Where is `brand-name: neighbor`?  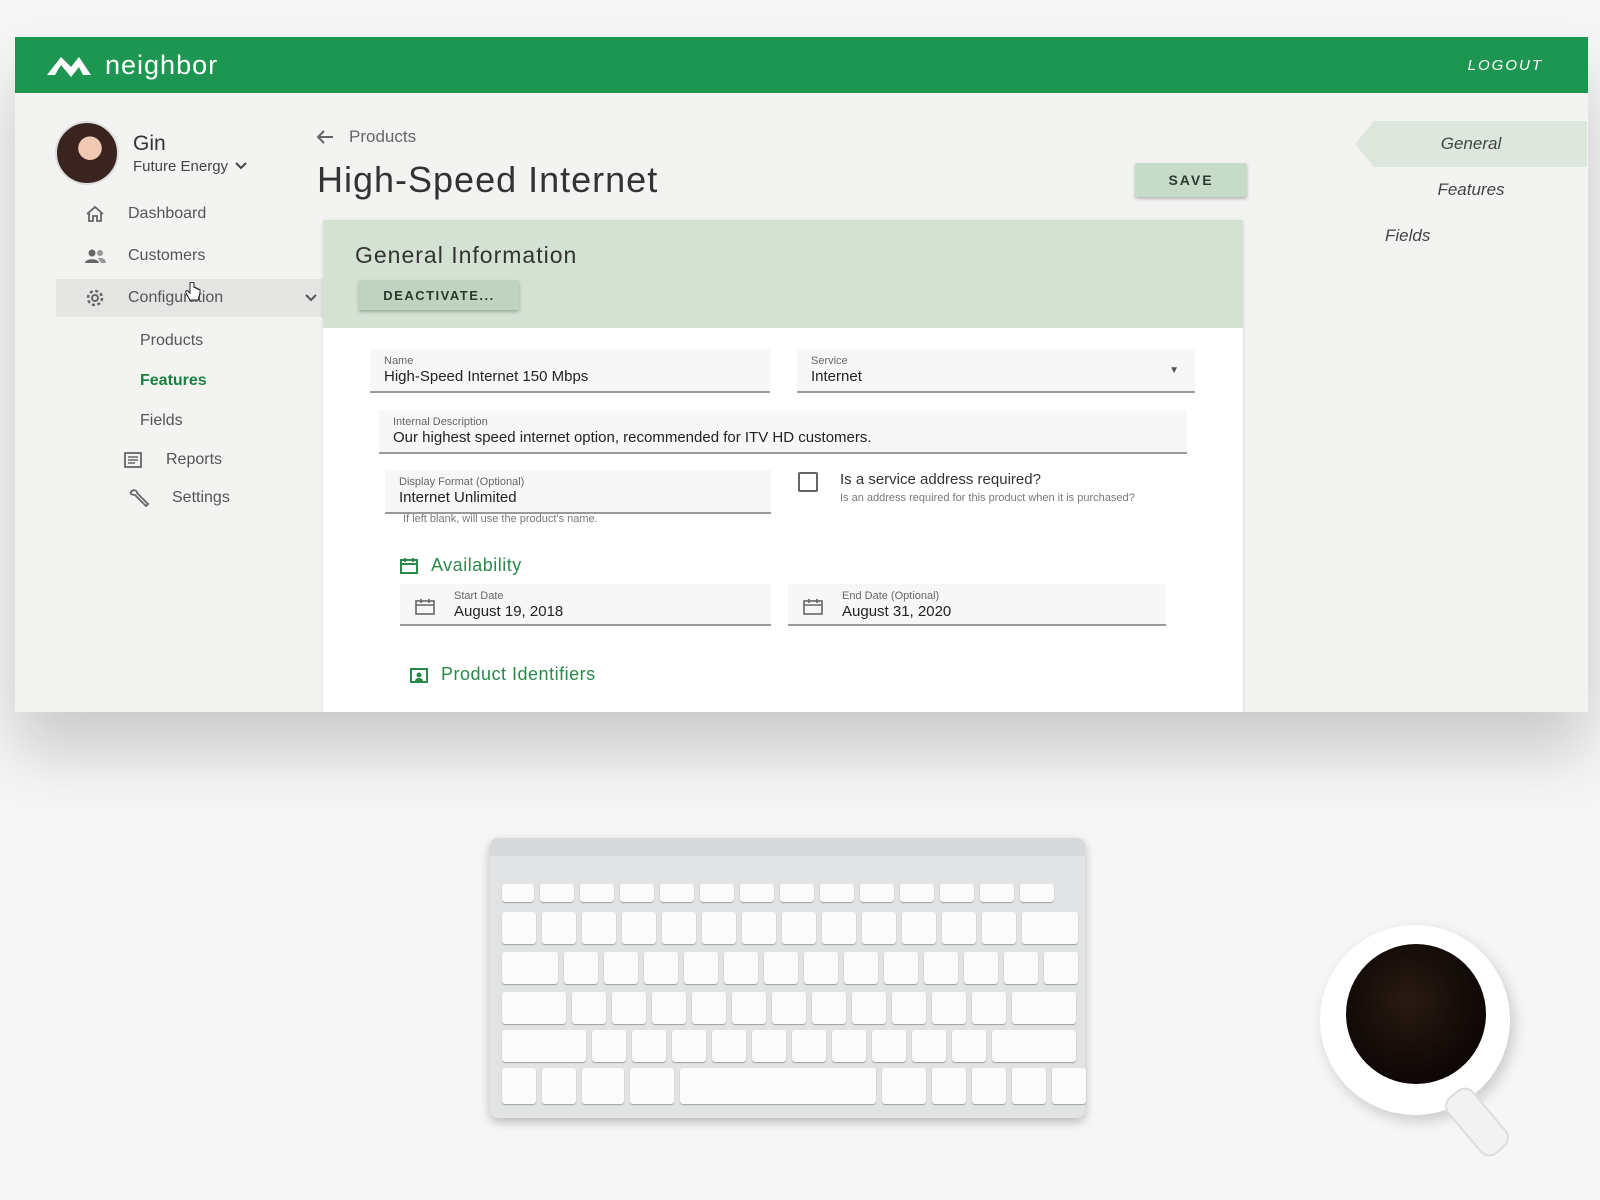
brand-name: neighbor is located at coordinates (162, 64).